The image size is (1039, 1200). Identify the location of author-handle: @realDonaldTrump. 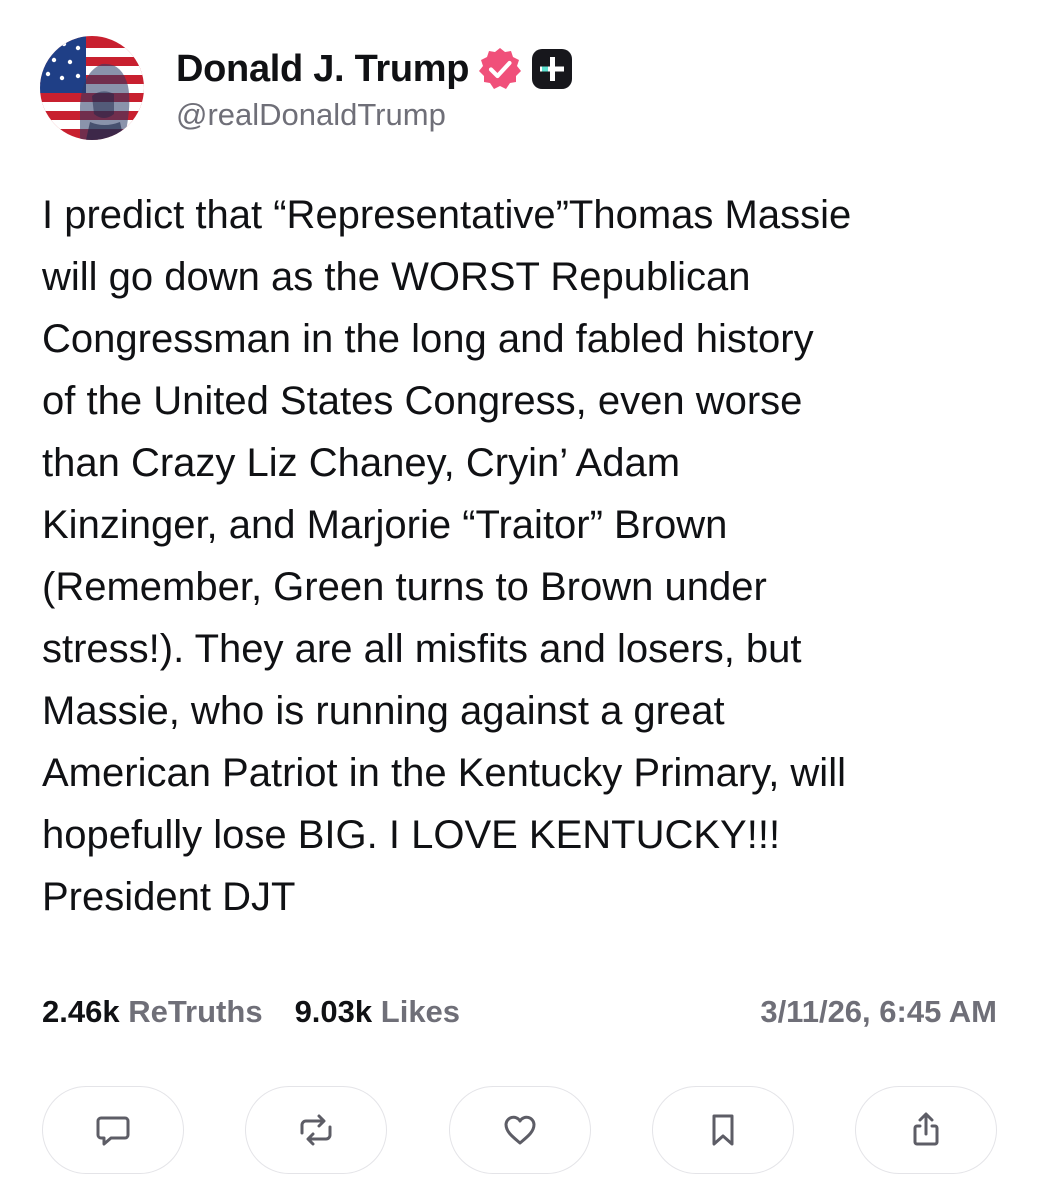
(374, 115).